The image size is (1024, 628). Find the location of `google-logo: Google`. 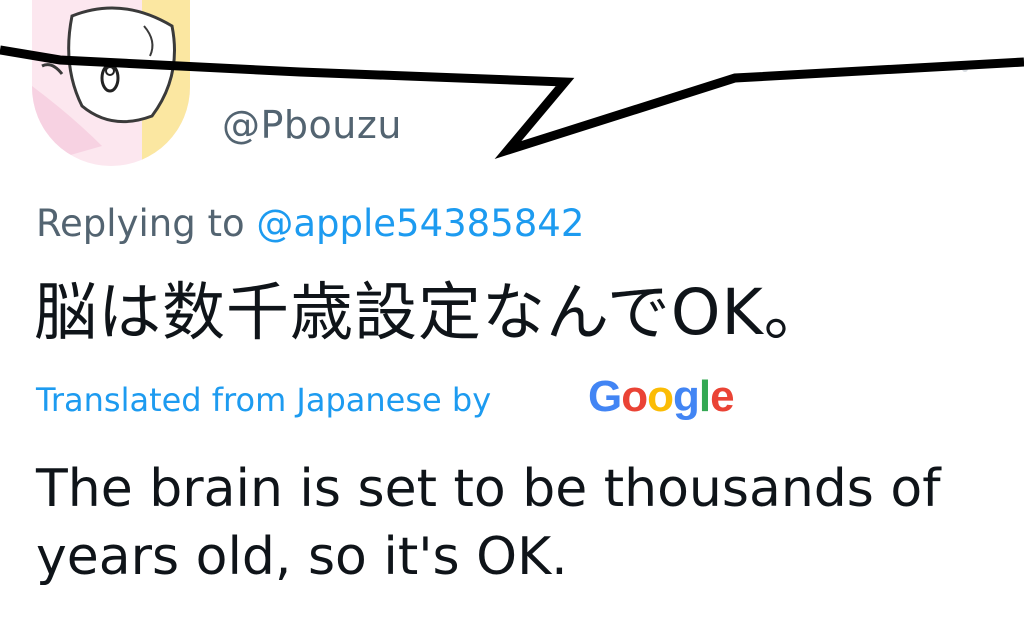

google-logo: Google is located at coordinates (661, 397).